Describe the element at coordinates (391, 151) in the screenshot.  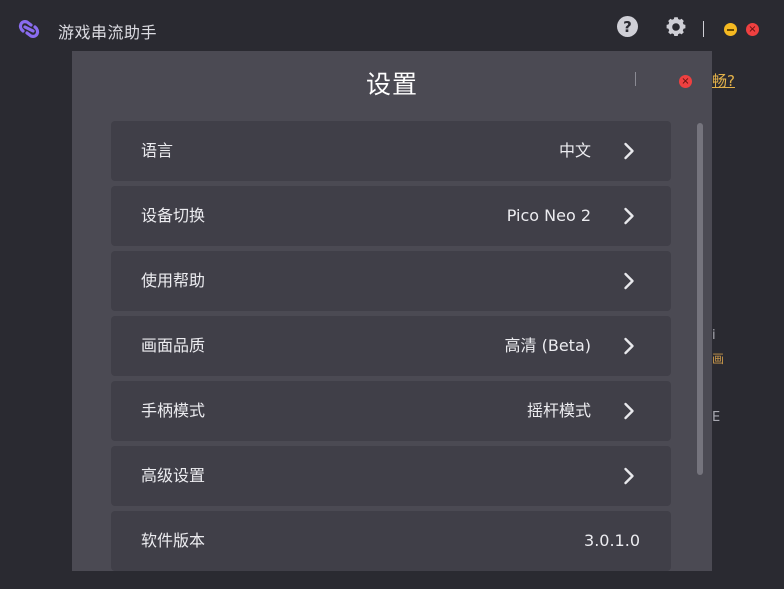
I see `setting-language: 语言 中文` at that location.